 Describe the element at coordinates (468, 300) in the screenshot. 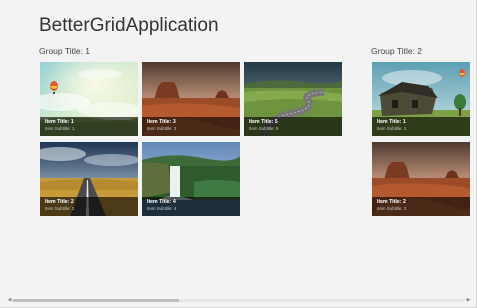

I see `chevron-right-icon: ▶` at that location.